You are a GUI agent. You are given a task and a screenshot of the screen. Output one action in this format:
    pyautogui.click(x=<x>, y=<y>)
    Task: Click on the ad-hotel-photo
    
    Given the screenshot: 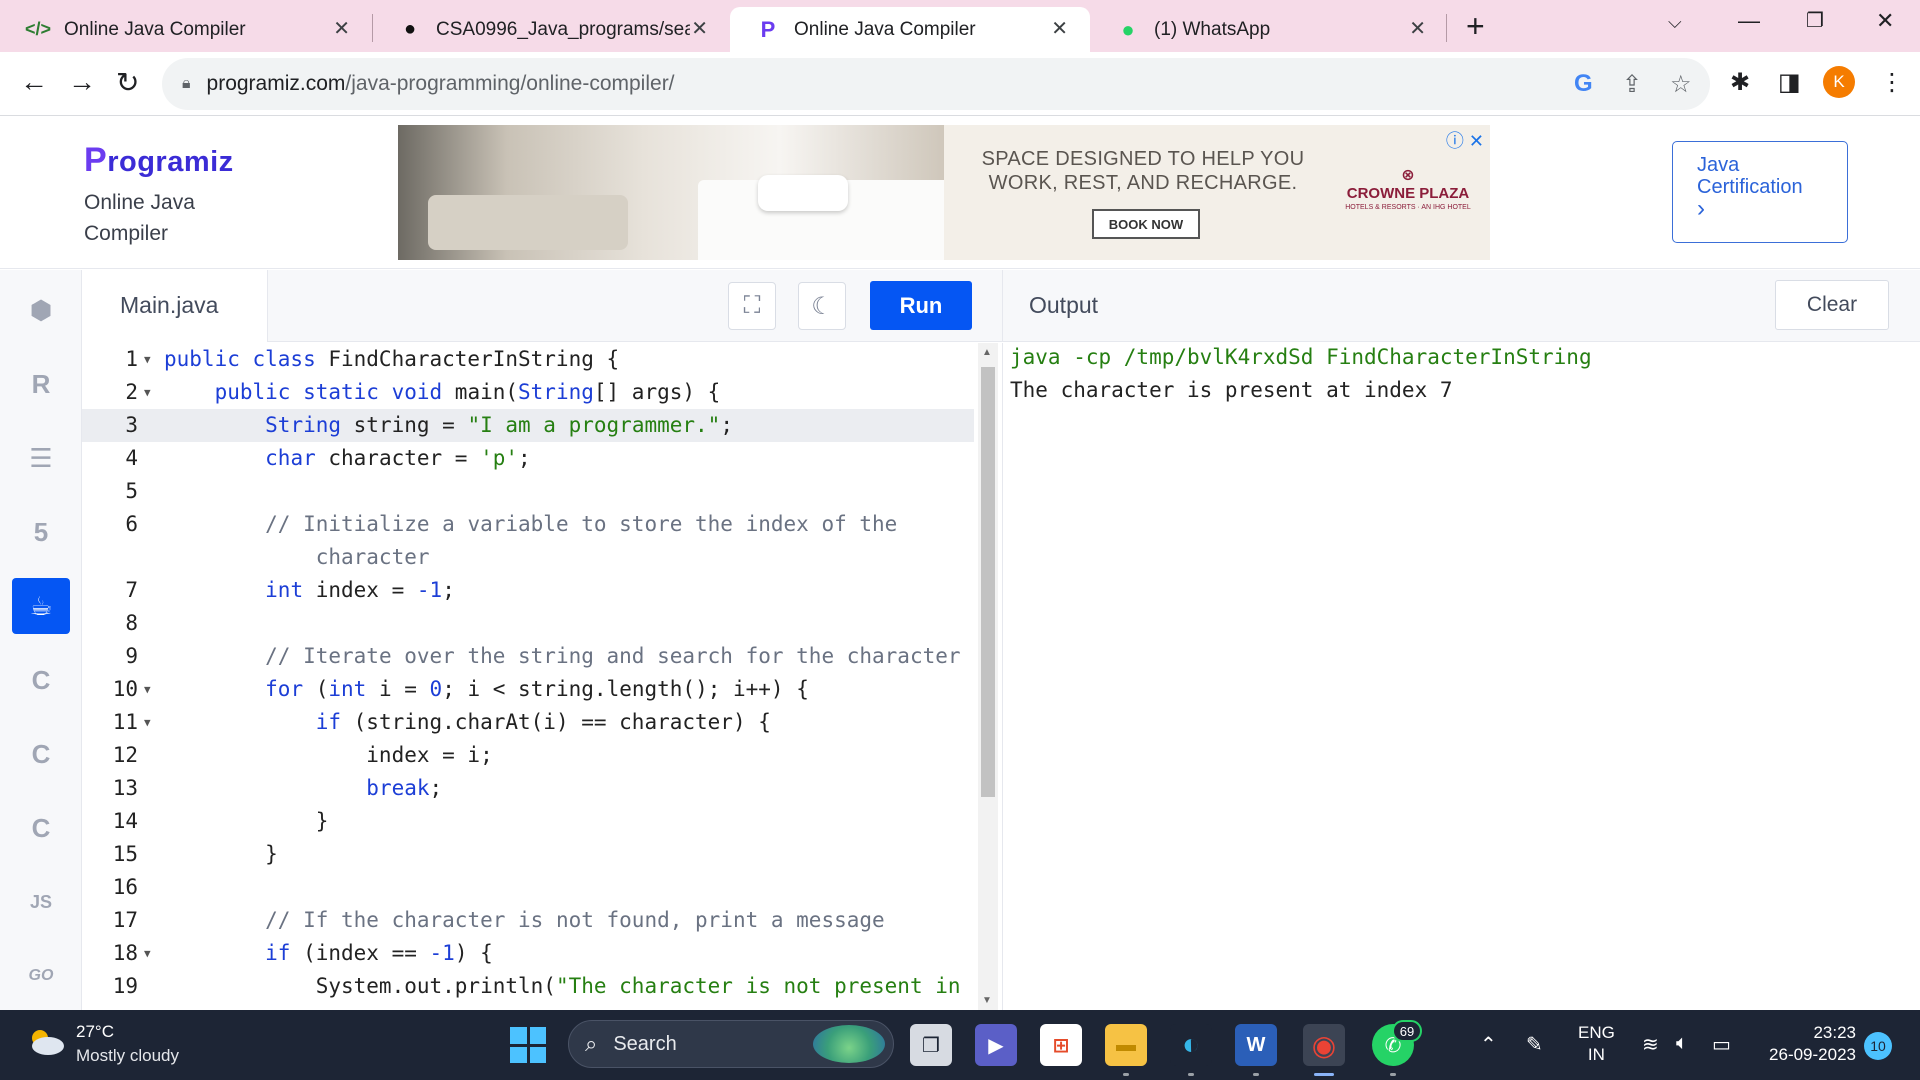 What is the action you would take?
    pyautogui.click(x=671, y=192)
    